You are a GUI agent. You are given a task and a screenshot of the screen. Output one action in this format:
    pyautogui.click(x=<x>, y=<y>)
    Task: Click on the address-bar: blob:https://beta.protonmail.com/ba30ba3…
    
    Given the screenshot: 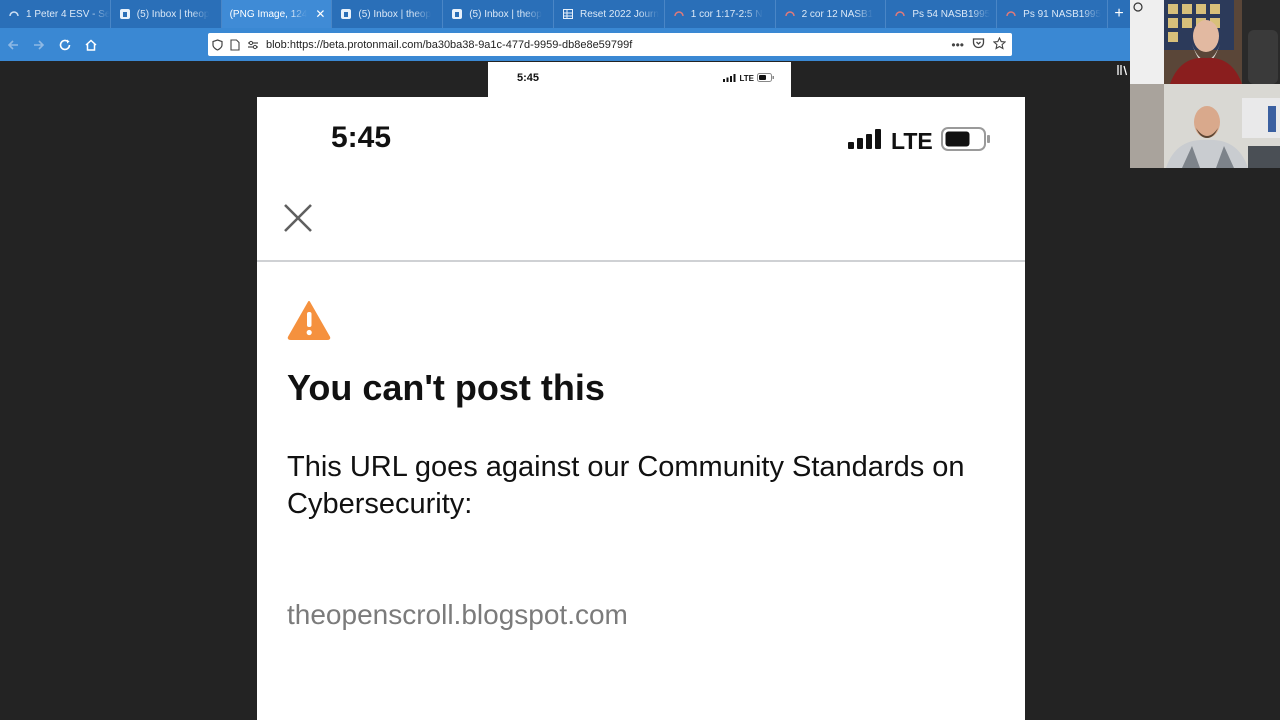 What is the action you would take?
    pyautogui.click(x=610, y=44)
    